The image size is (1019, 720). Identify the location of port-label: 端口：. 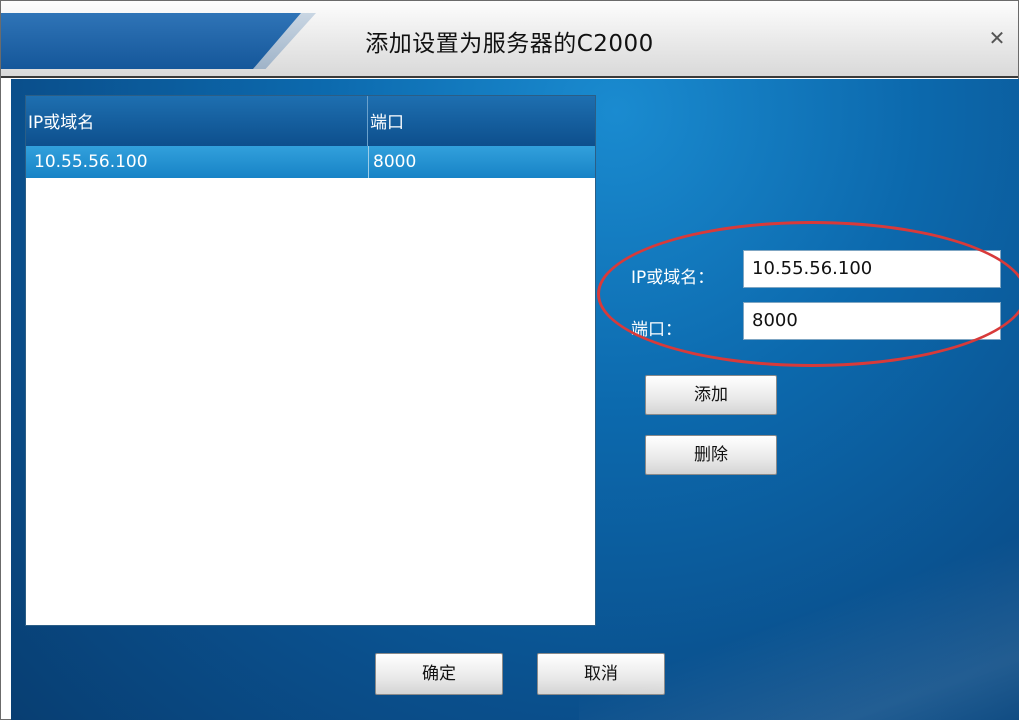
(656, 330).